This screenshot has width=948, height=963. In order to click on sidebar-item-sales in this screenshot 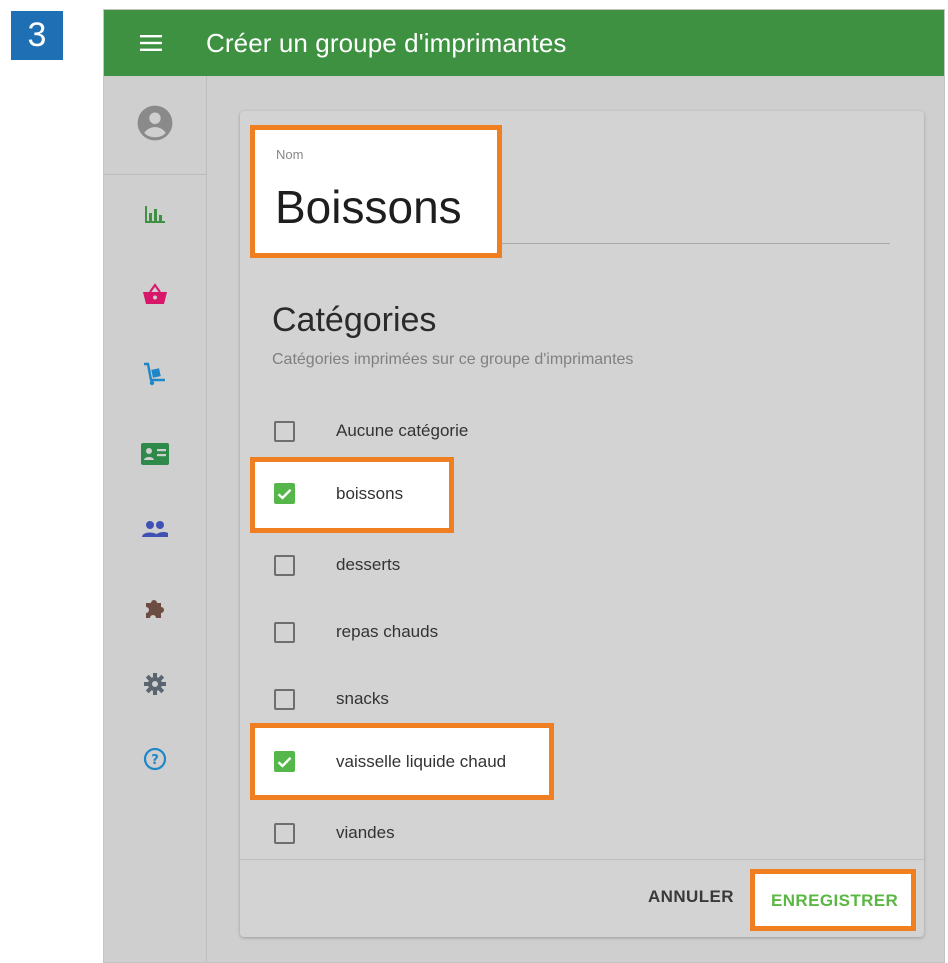, I will do `click(155, 296)`.